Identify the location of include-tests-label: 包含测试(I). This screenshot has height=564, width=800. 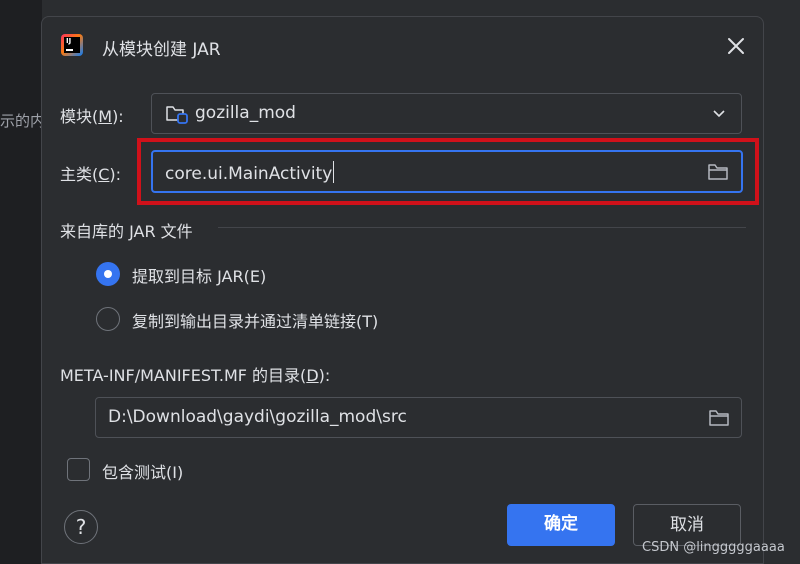
(143, 472).